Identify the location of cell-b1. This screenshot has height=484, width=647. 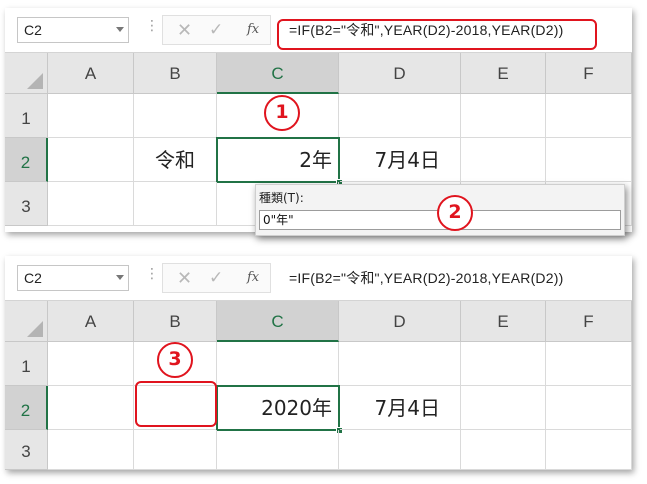
(175, 116).